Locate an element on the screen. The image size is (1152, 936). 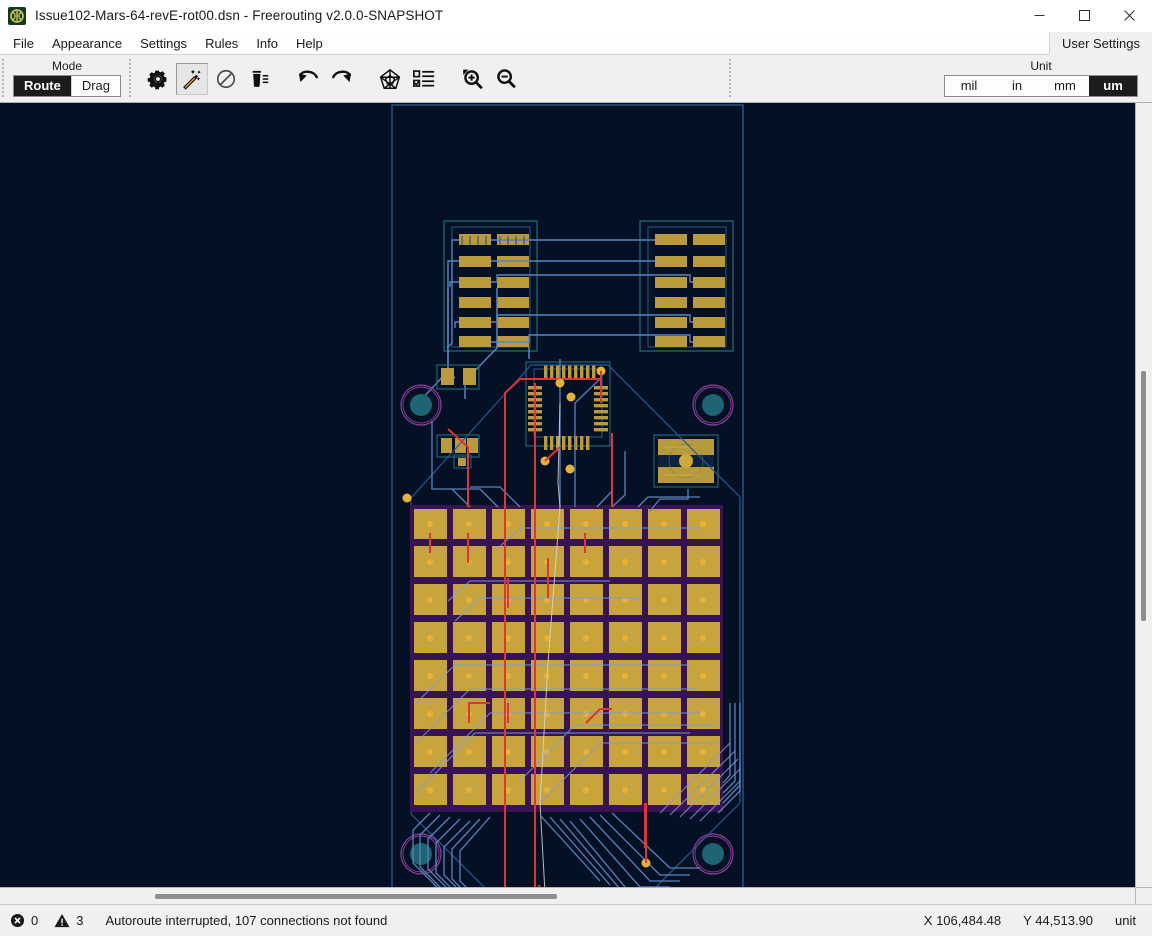
toolbar-grip-left is located at coordinates (3, 78).